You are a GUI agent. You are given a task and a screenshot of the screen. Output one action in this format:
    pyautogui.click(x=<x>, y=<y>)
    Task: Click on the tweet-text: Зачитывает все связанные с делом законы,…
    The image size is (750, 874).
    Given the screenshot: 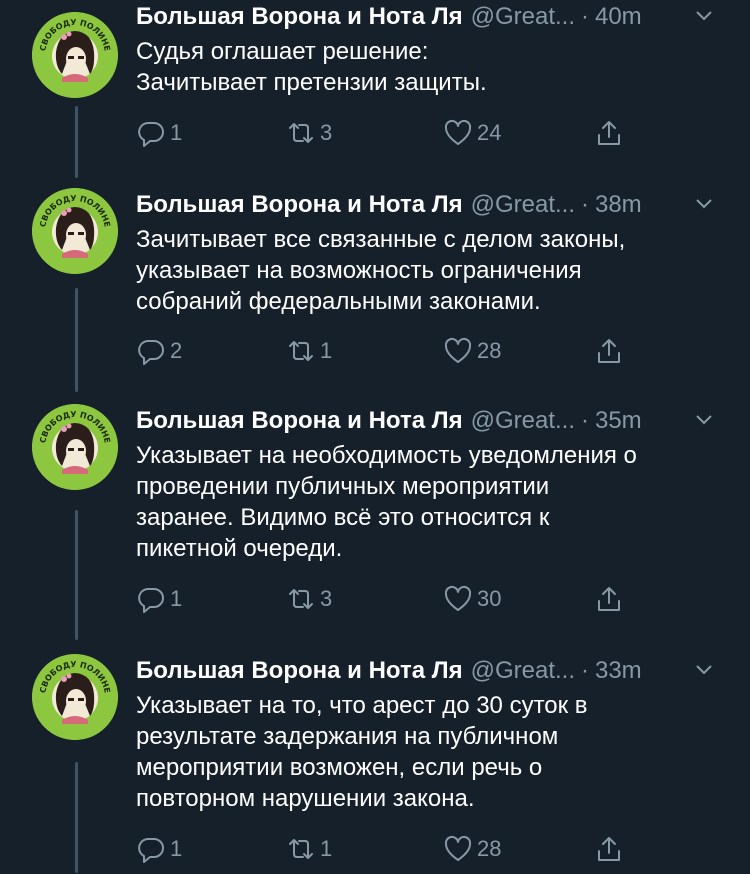 What is the action you would take?
    pyautogui.click(x=381, y=270)
    